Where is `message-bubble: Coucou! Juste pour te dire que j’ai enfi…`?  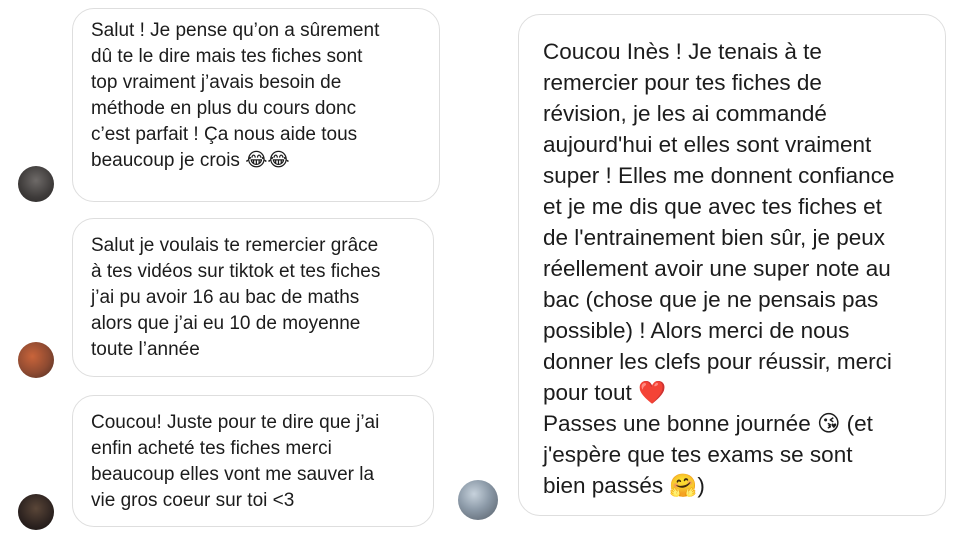
message-bubble: Coucou! Juste pour te dire que j’ai enfi… is located at coordinates (253, 461).